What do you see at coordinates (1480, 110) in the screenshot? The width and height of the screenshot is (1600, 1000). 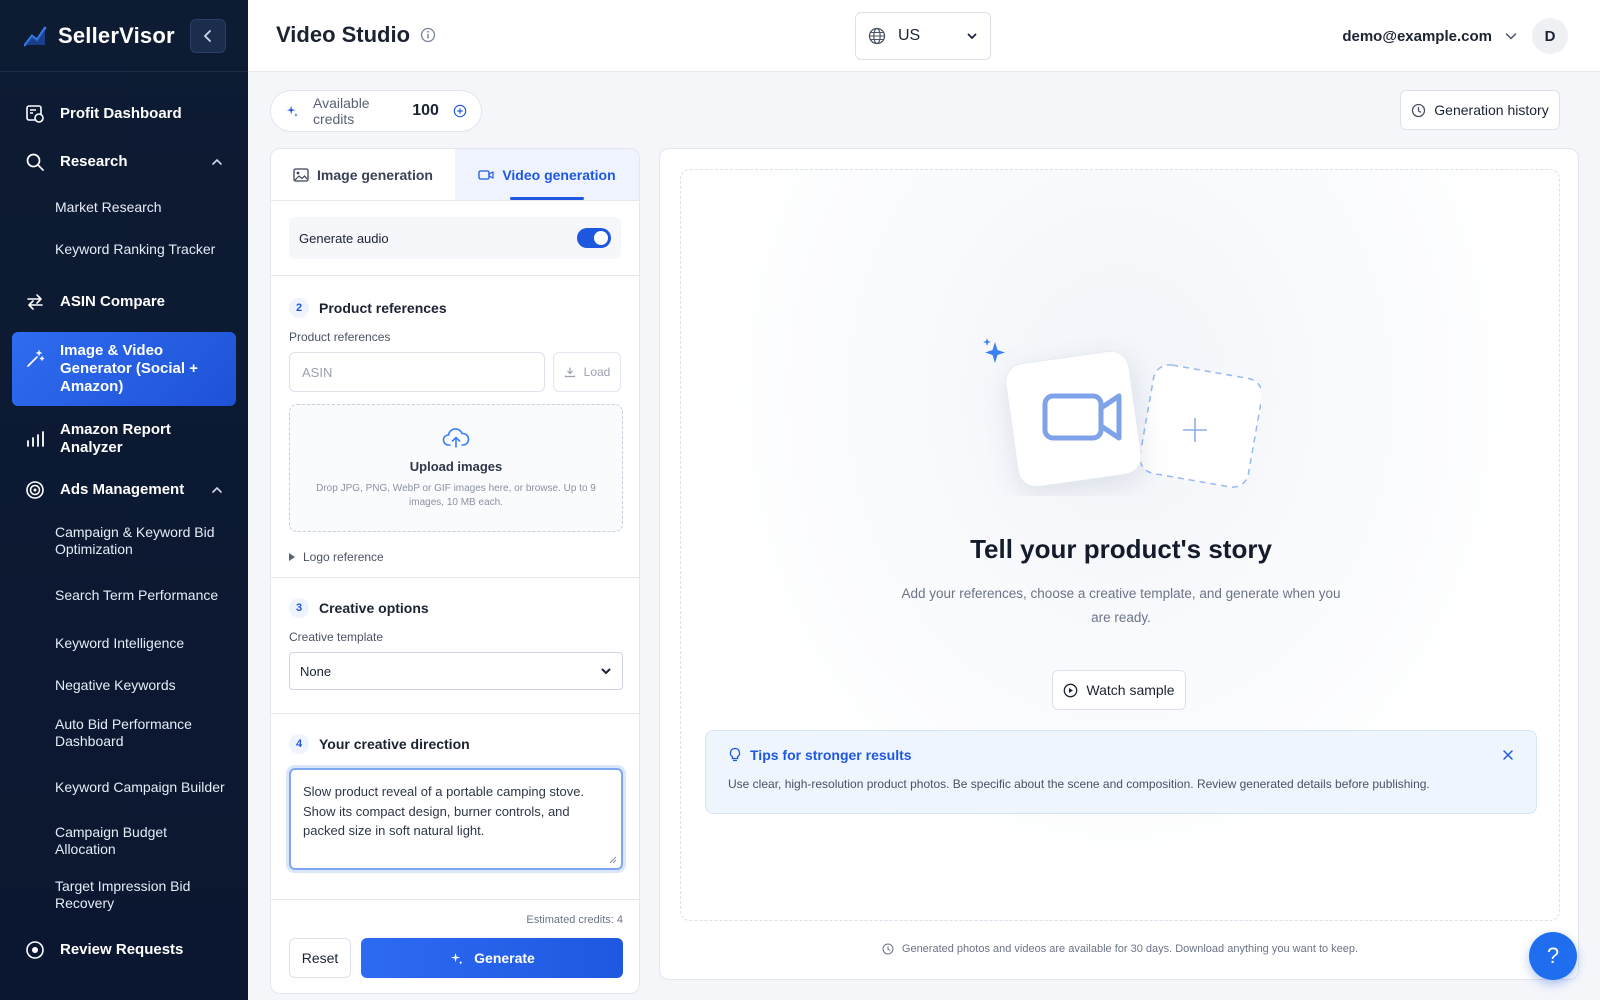 I see `generation-history-button: Generation history` at bounding box center [1480, 110].